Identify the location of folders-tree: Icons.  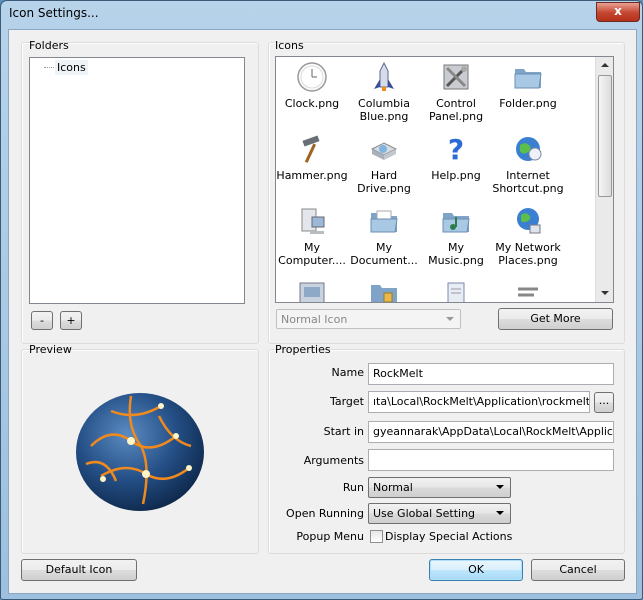
(137, 180).